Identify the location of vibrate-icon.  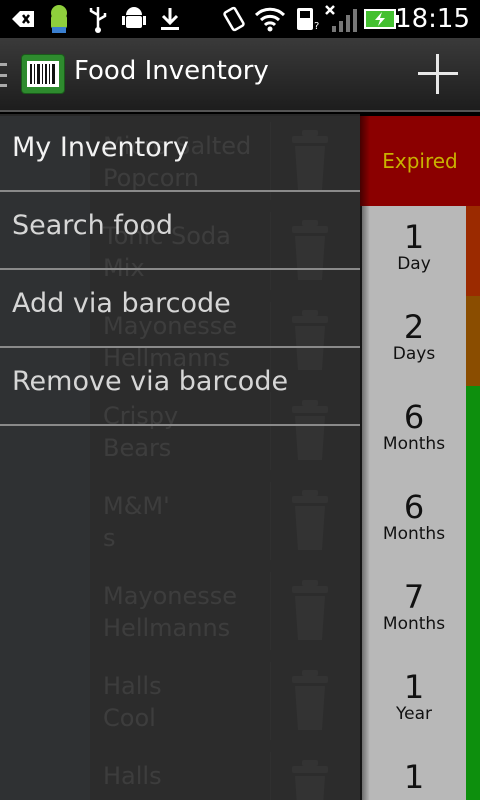
(234, 19).